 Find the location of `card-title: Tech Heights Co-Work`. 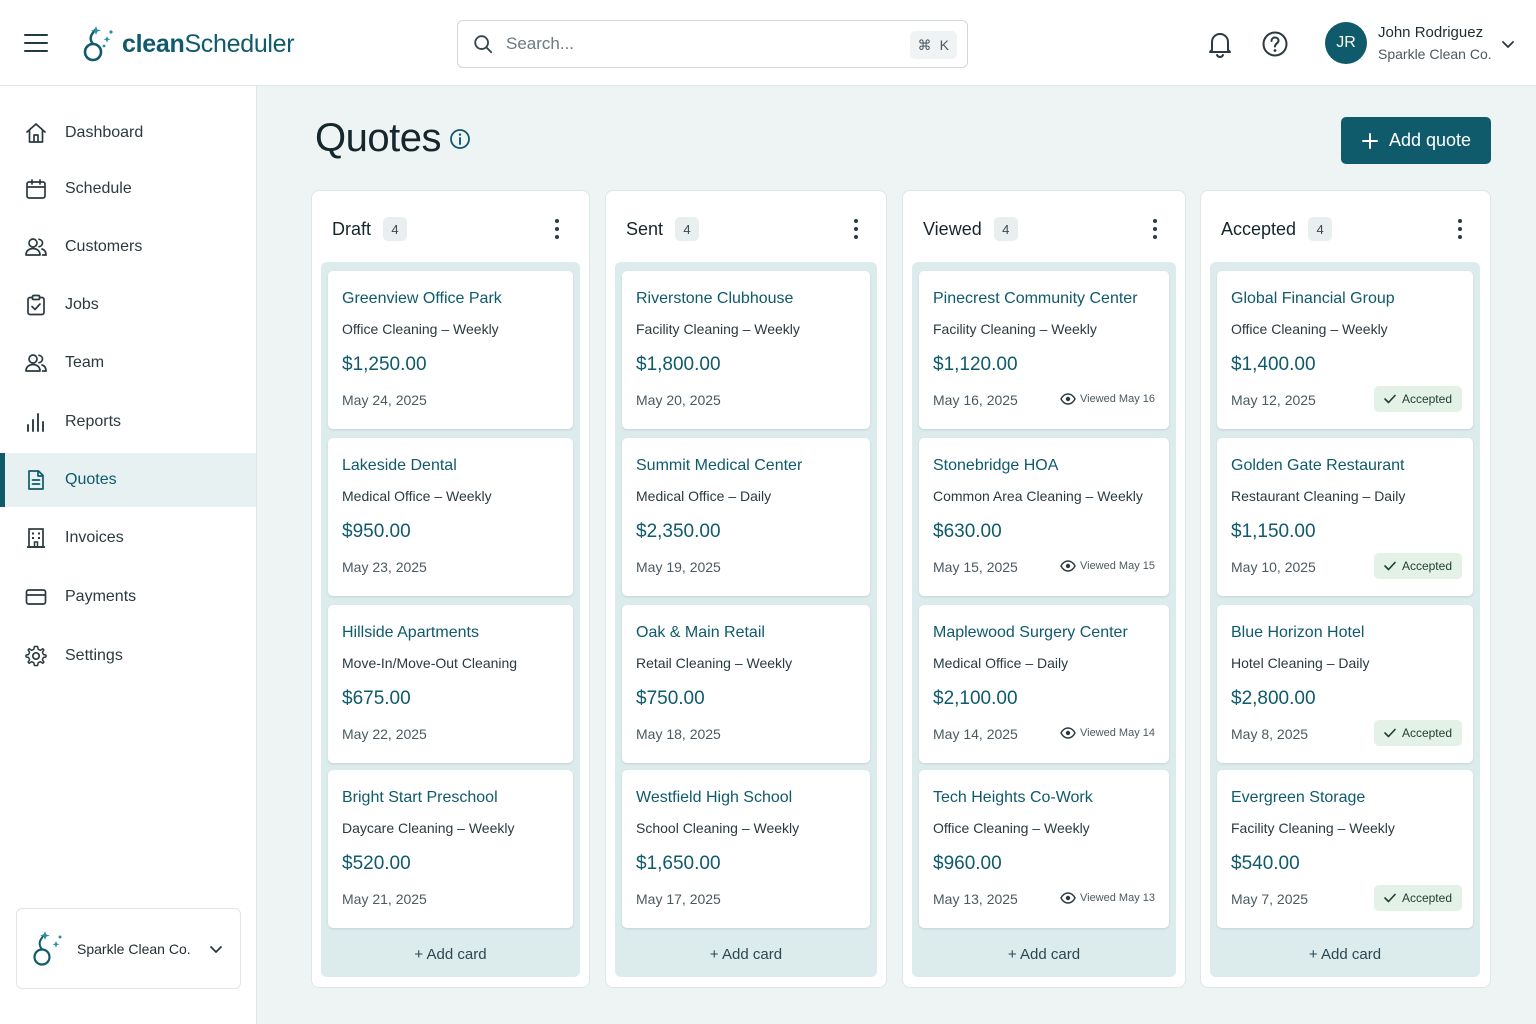

card-title: Tech Heights Co-Work is located at coordinates (1013, 797).